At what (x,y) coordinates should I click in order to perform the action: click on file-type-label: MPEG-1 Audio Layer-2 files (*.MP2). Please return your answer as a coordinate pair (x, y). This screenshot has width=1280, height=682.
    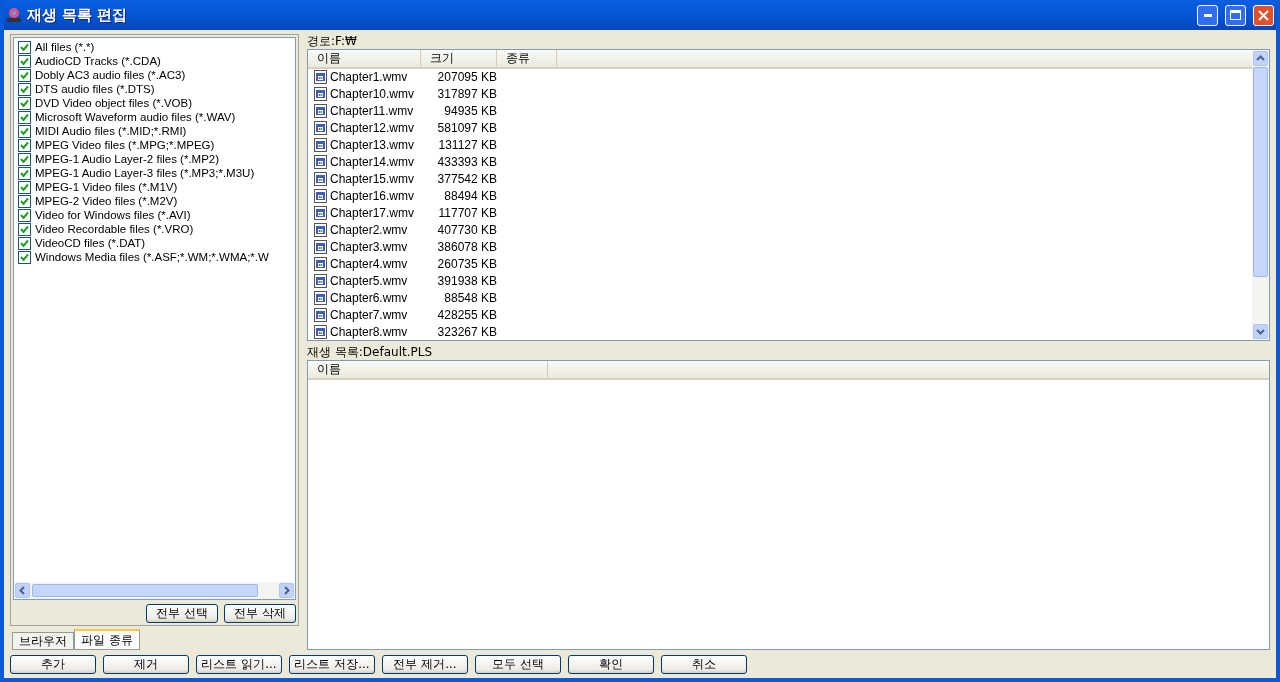
    Looking at the image, I should click on (127, 159).